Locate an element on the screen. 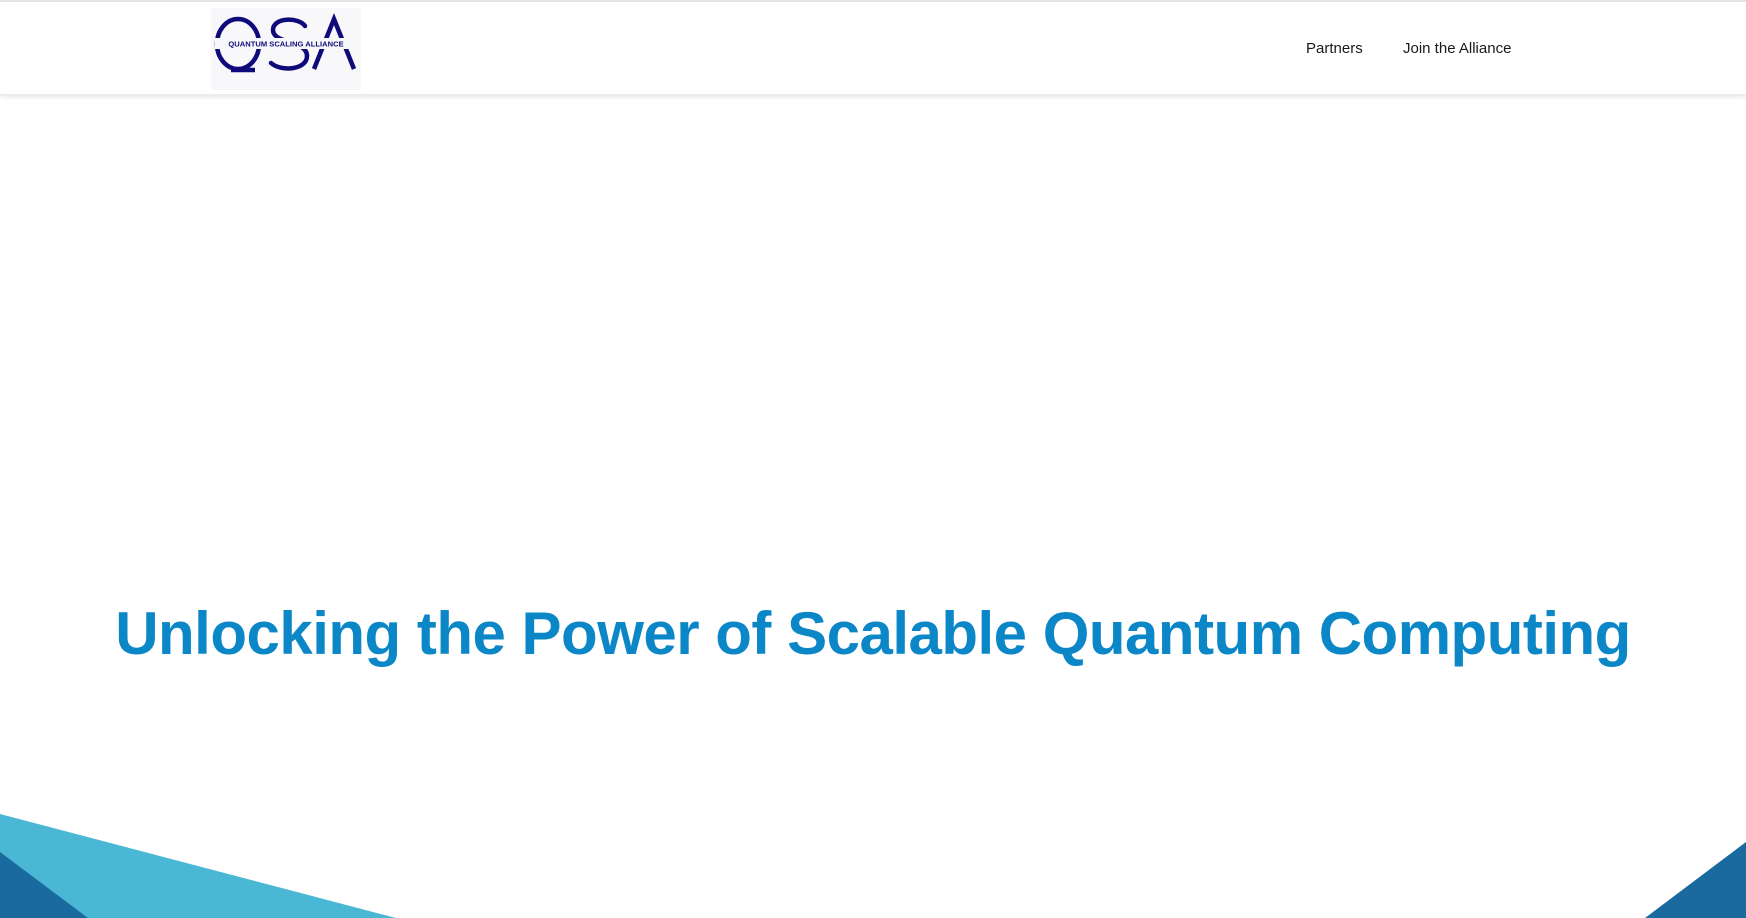 The image size is (1746, 918). decor-dark-triangle-right is located at coordinates (1695, 880).